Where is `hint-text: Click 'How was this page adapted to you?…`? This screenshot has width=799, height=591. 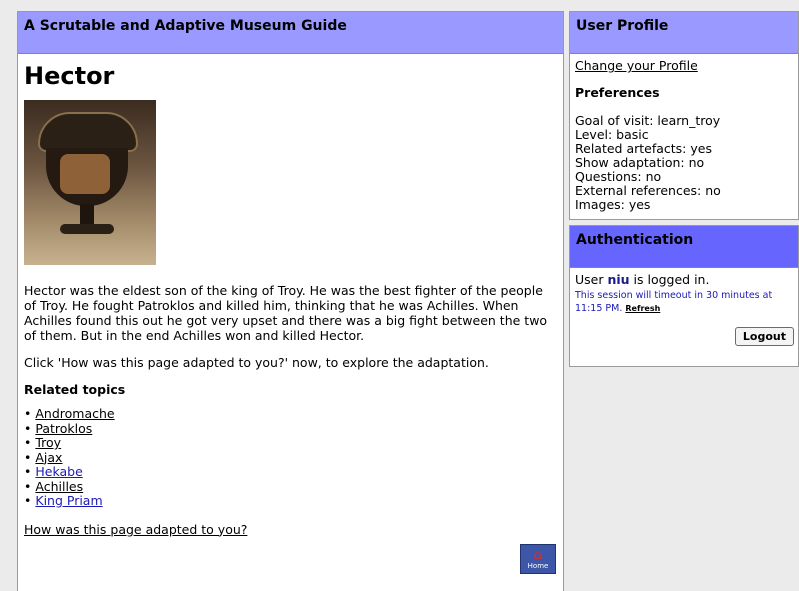 hint-text: Click 'How was this page adapted to you?… is located at coordinates (256, 362).